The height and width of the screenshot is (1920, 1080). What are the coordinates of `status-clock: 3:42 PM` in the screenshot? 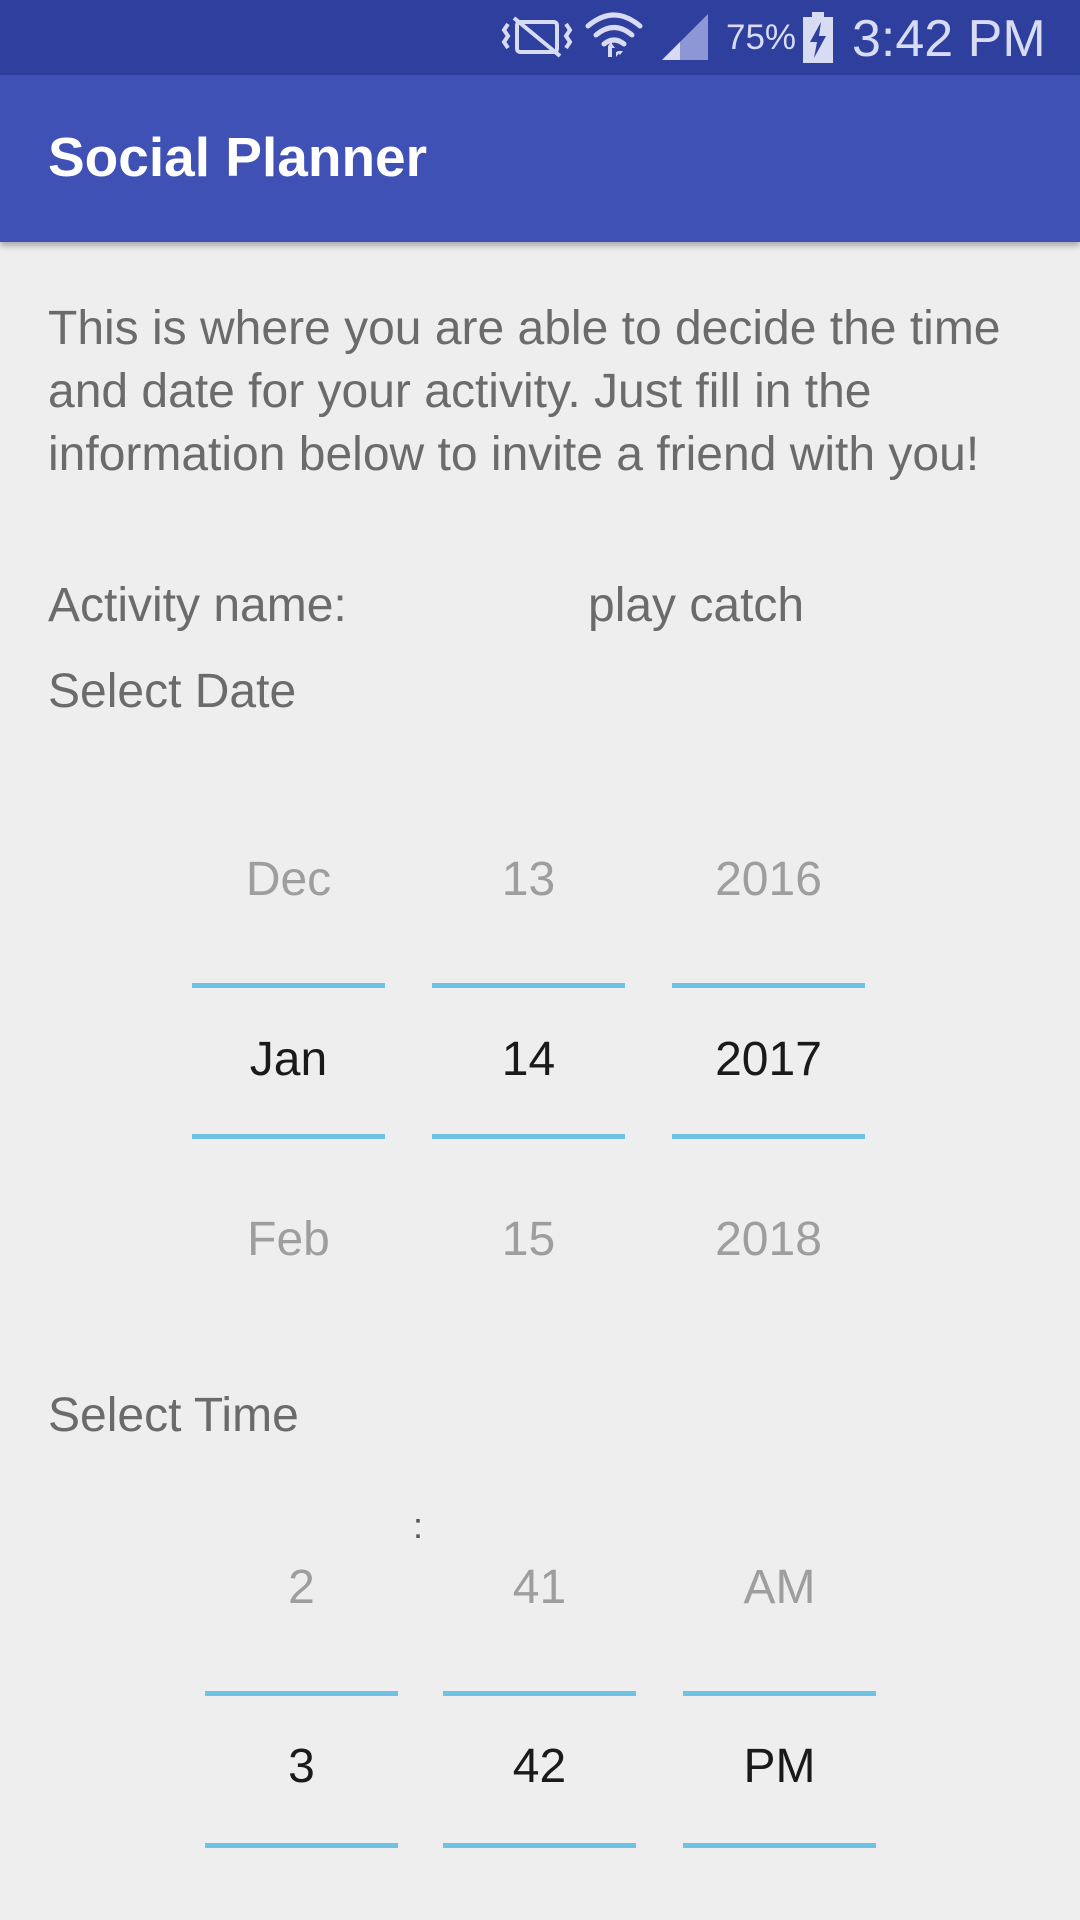 It's located at (949, 39).